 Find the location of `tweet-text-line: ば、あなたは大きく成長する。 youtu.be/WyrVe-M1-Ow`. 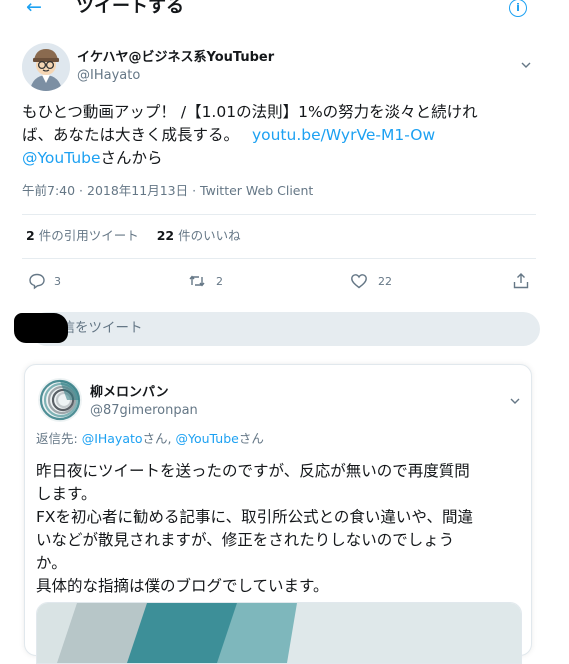

tweet-text-line: ば、あなたは大きく成長する。 youtu.be/WyrVe-M1-Ow is located at coordinates (282, 135).